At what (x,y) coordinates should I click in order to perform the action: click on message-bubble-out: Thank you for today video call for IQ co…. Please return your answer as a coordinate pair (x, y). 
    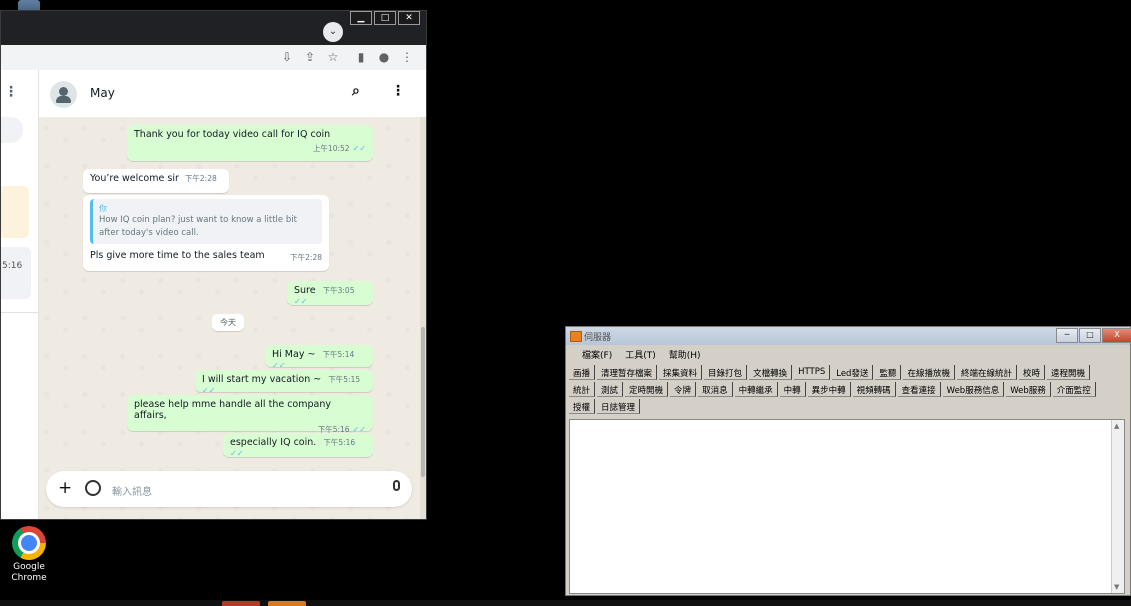
    Looking at the image, I should click on (250, 143).